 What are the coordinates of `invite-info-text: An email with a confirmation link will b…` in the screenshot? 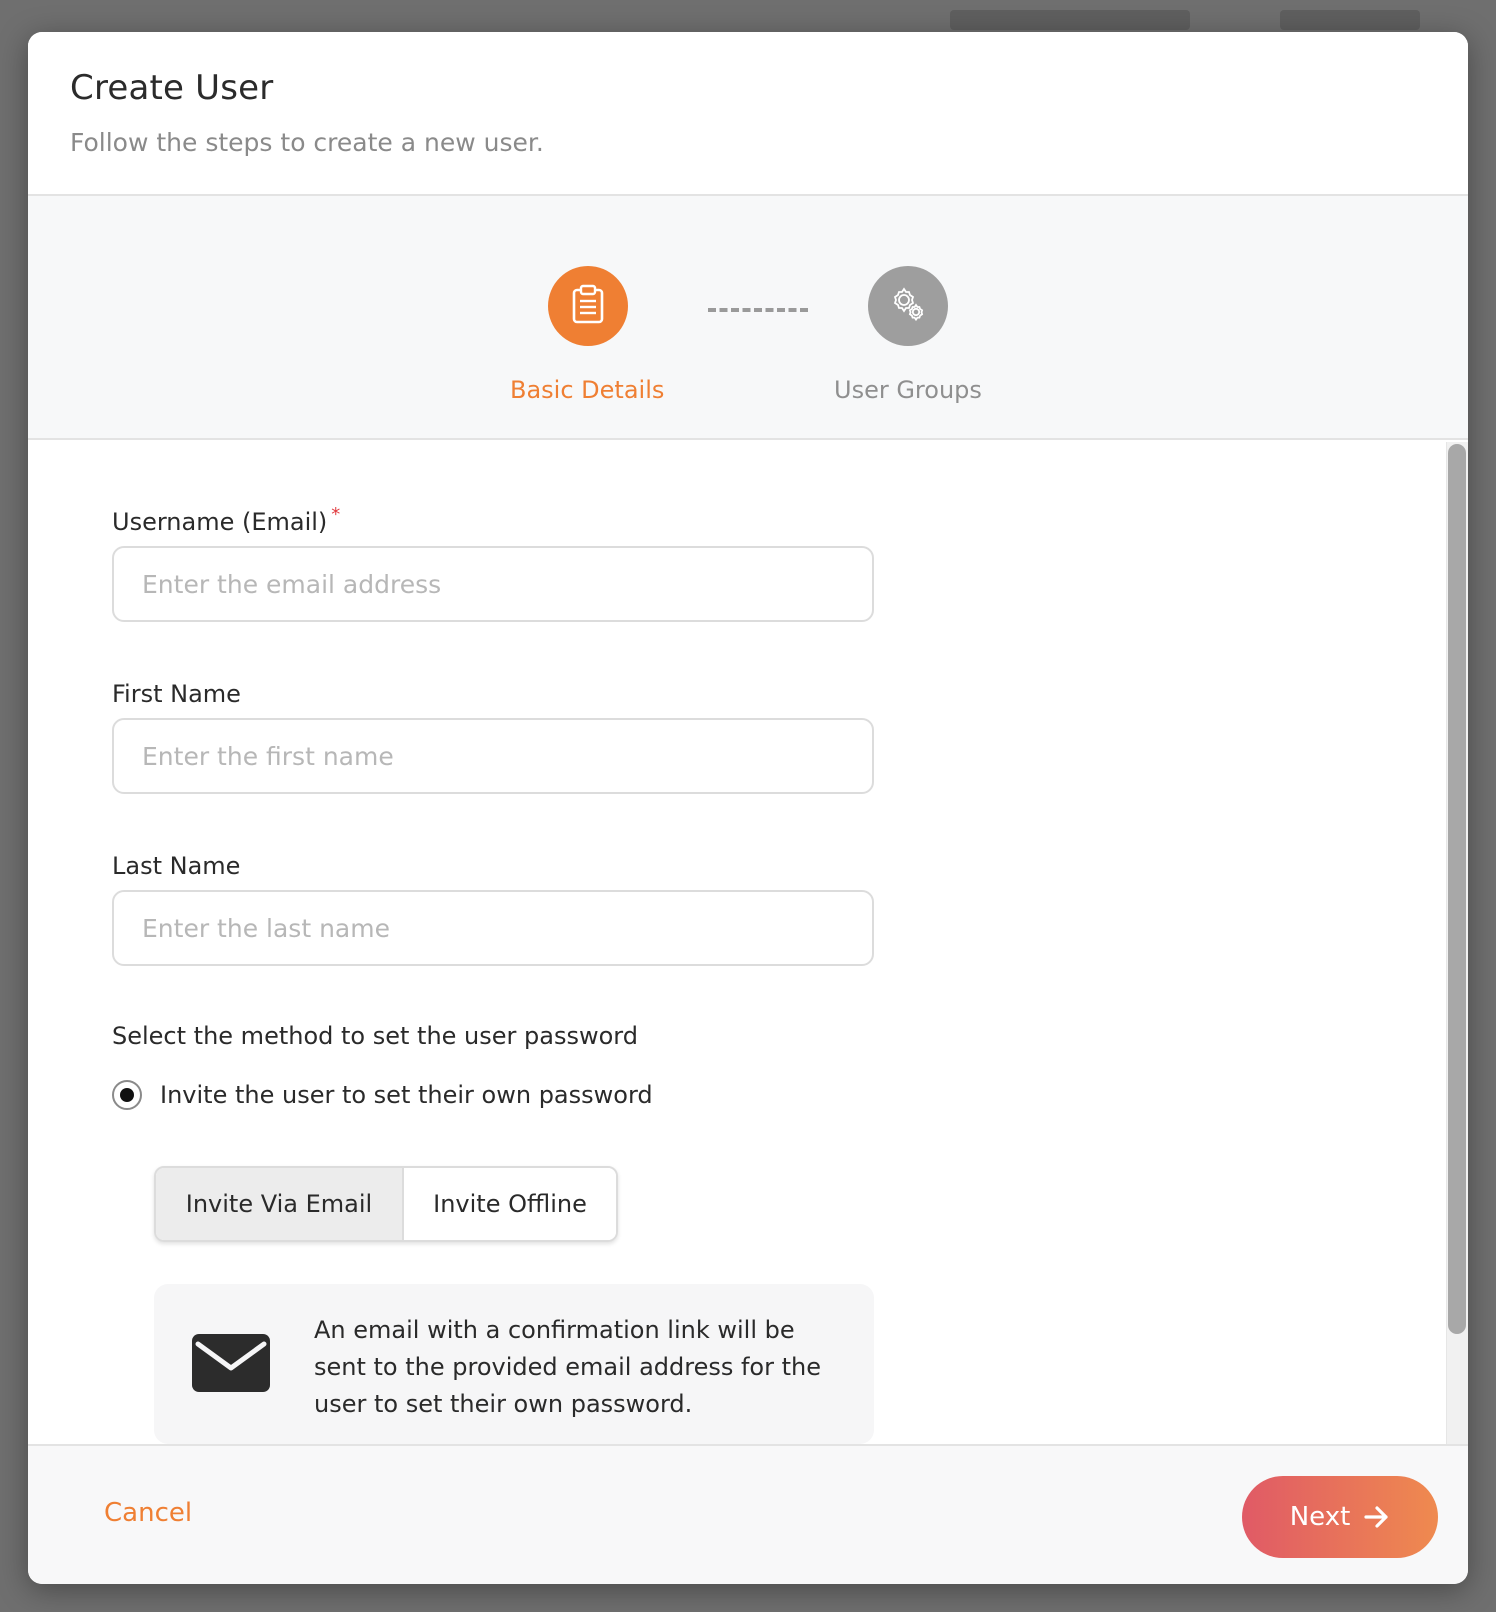 It's located at (567, 1367).